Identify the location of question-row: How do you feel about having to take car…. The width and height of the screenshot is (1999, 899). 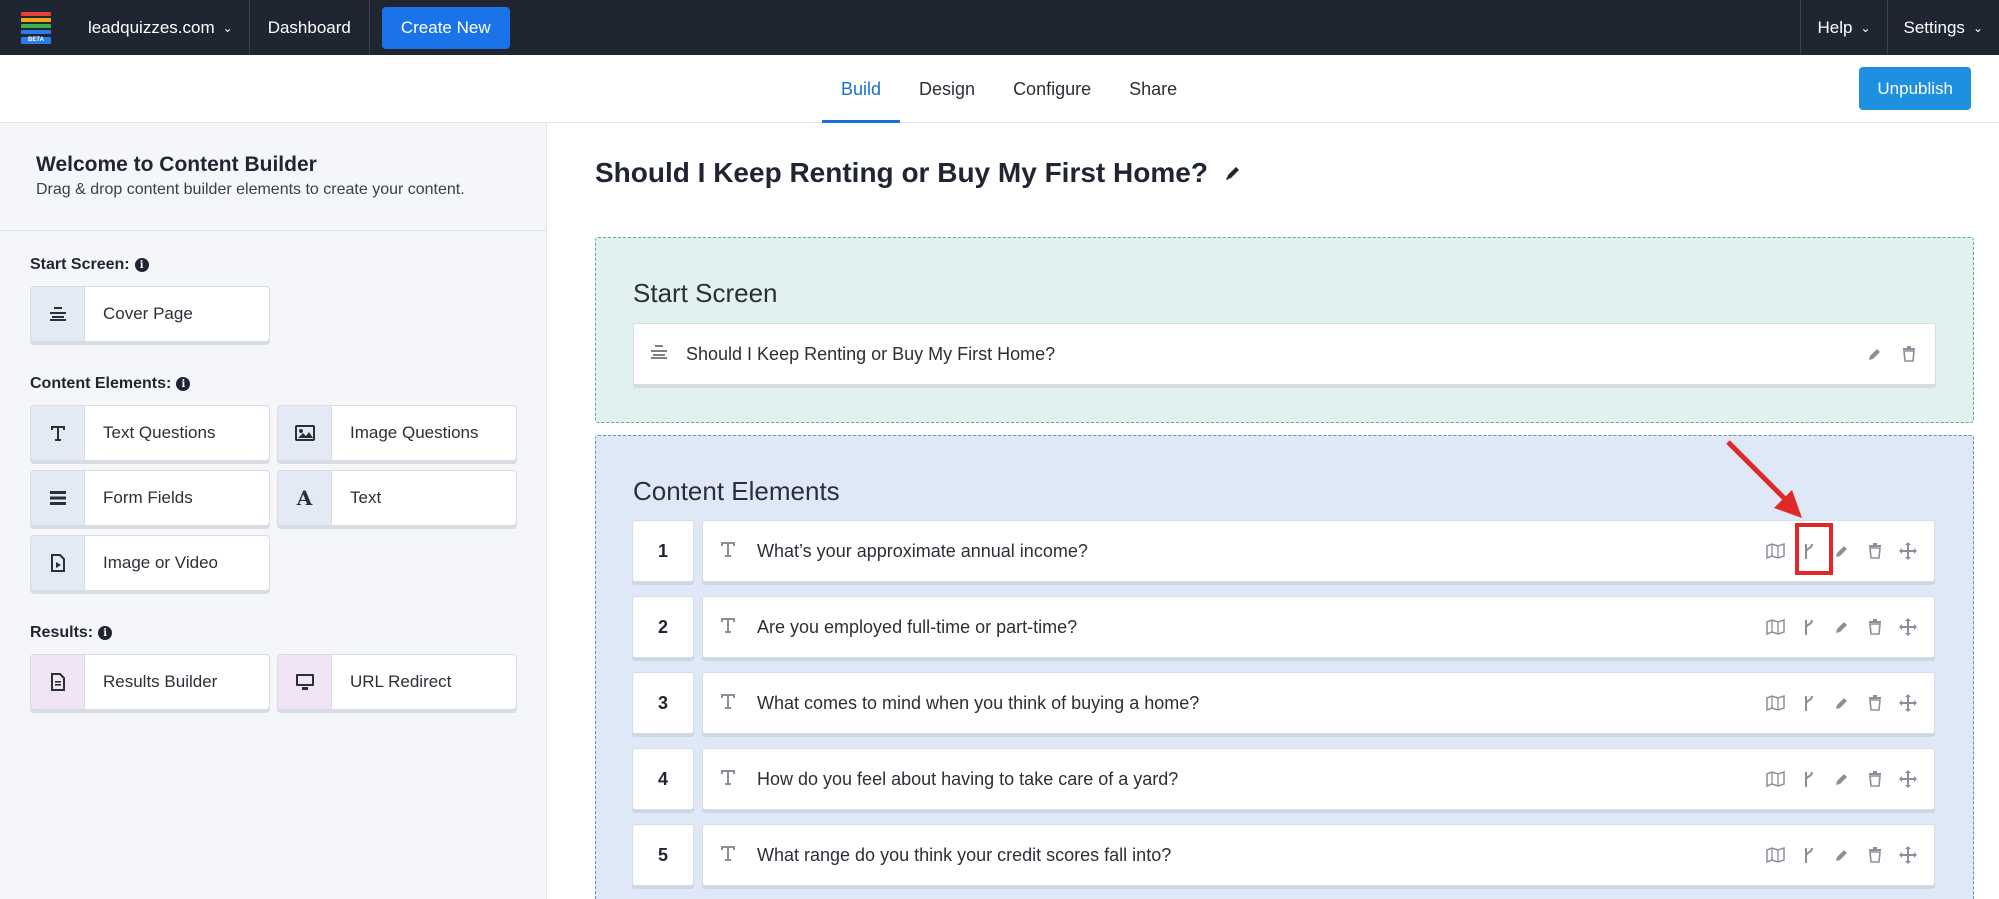
(1318, 779).